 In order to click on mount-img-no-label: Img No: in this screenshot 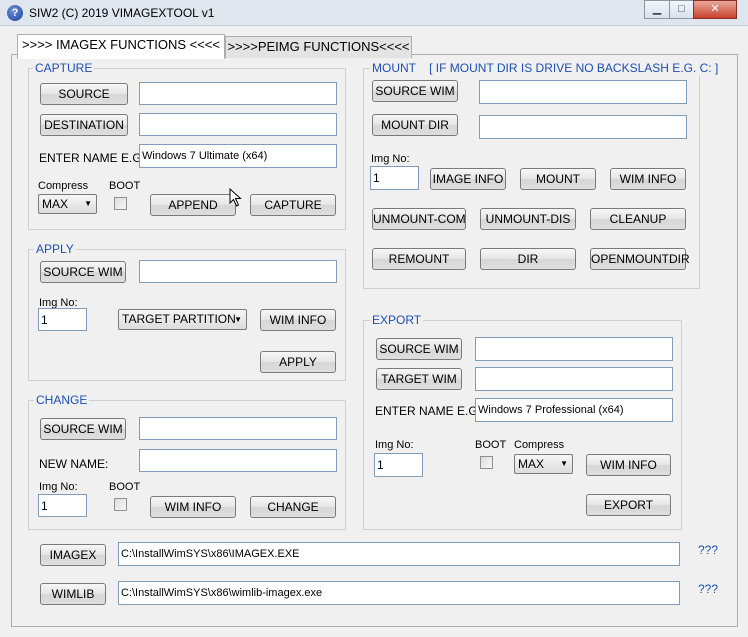, I will do `click(390, 159)`.